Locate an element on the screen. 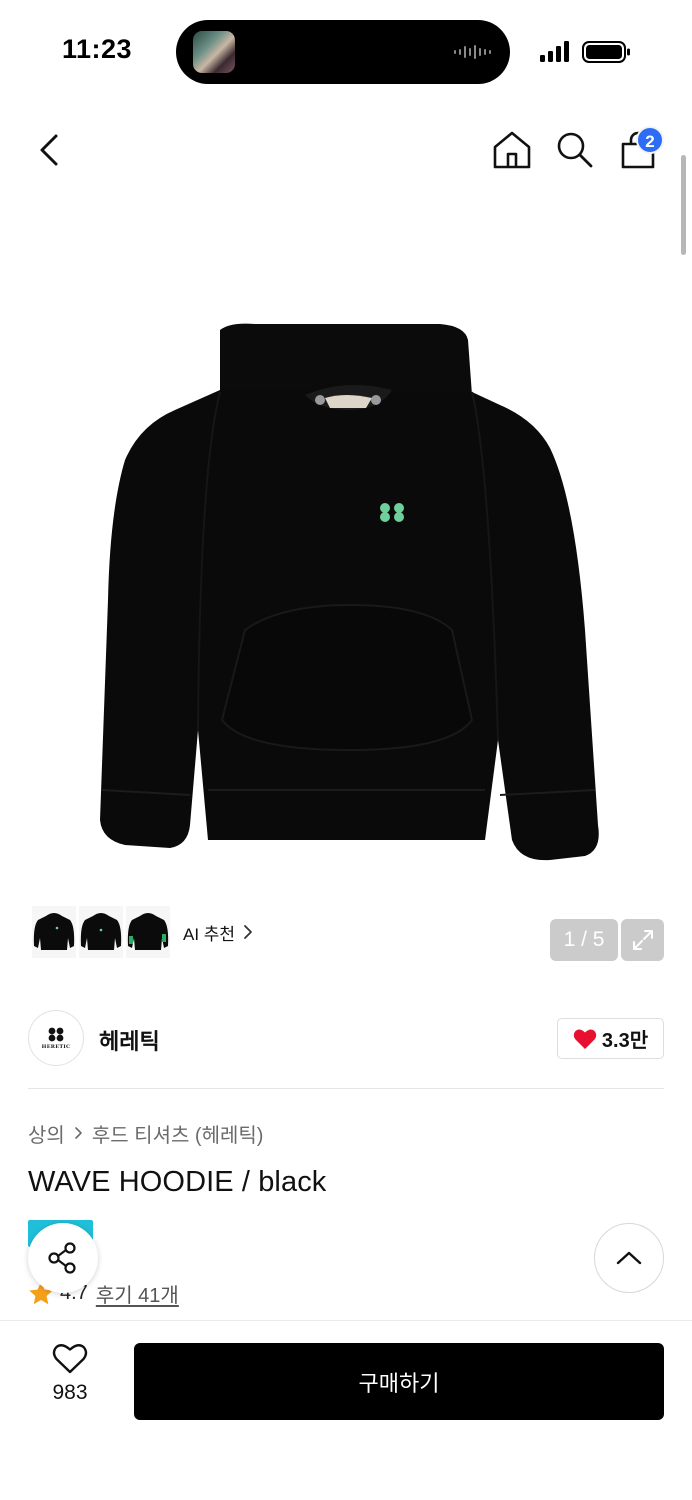  audio-wave-icon is located at coordinates (472, 52).